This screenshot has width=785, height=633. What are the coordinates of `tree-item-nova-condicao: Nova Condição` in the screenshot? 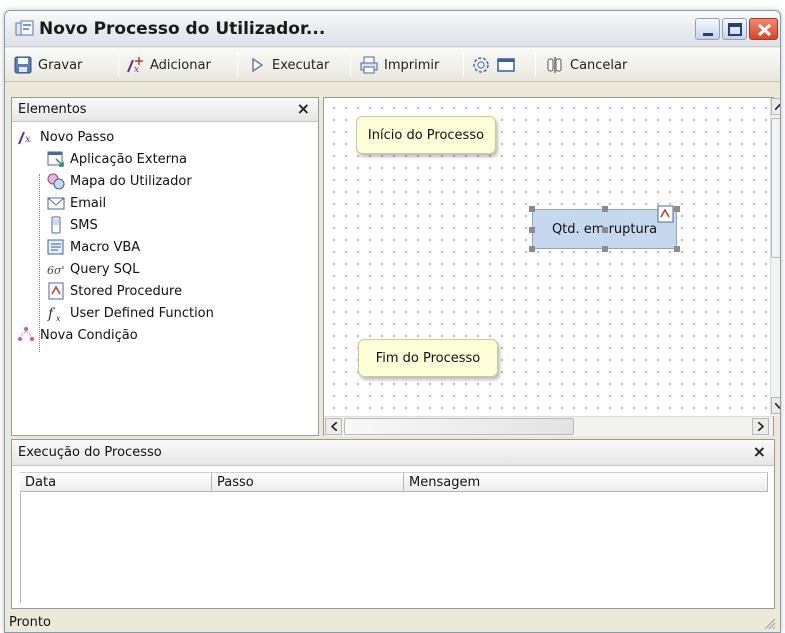 It's located at (77, 335).